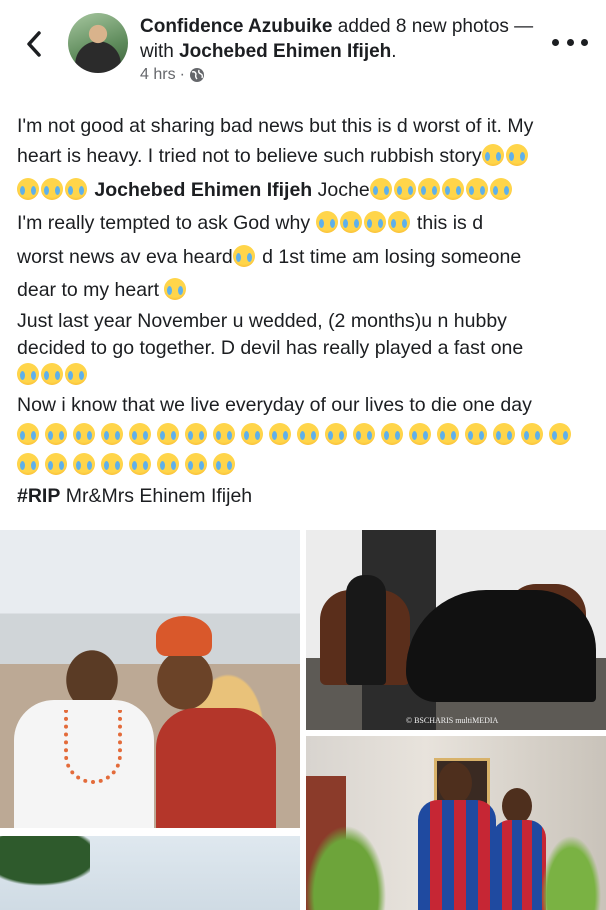 Image resolution: width=606 pixels, height=910 pixels. What do you see at coordinates (156, 495) in the screenshot?
I see `post-text-line: Mr&Mrs Ehinem Ifijeh` at bounding box center [156, 495].